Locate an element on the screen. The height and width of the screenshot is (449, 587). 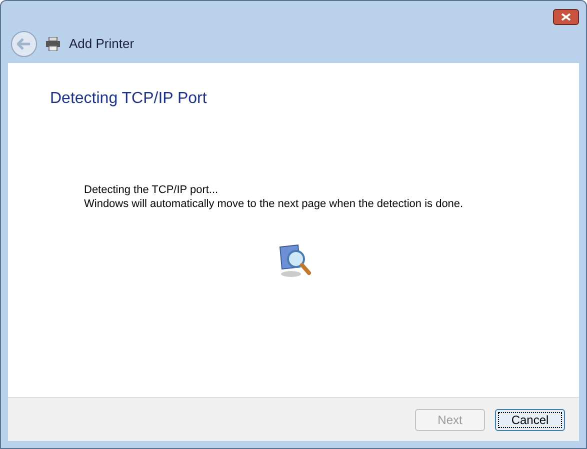
message-text: Windows will automatically move to the next page when the detection is done. is located at coordinates (274, 204).